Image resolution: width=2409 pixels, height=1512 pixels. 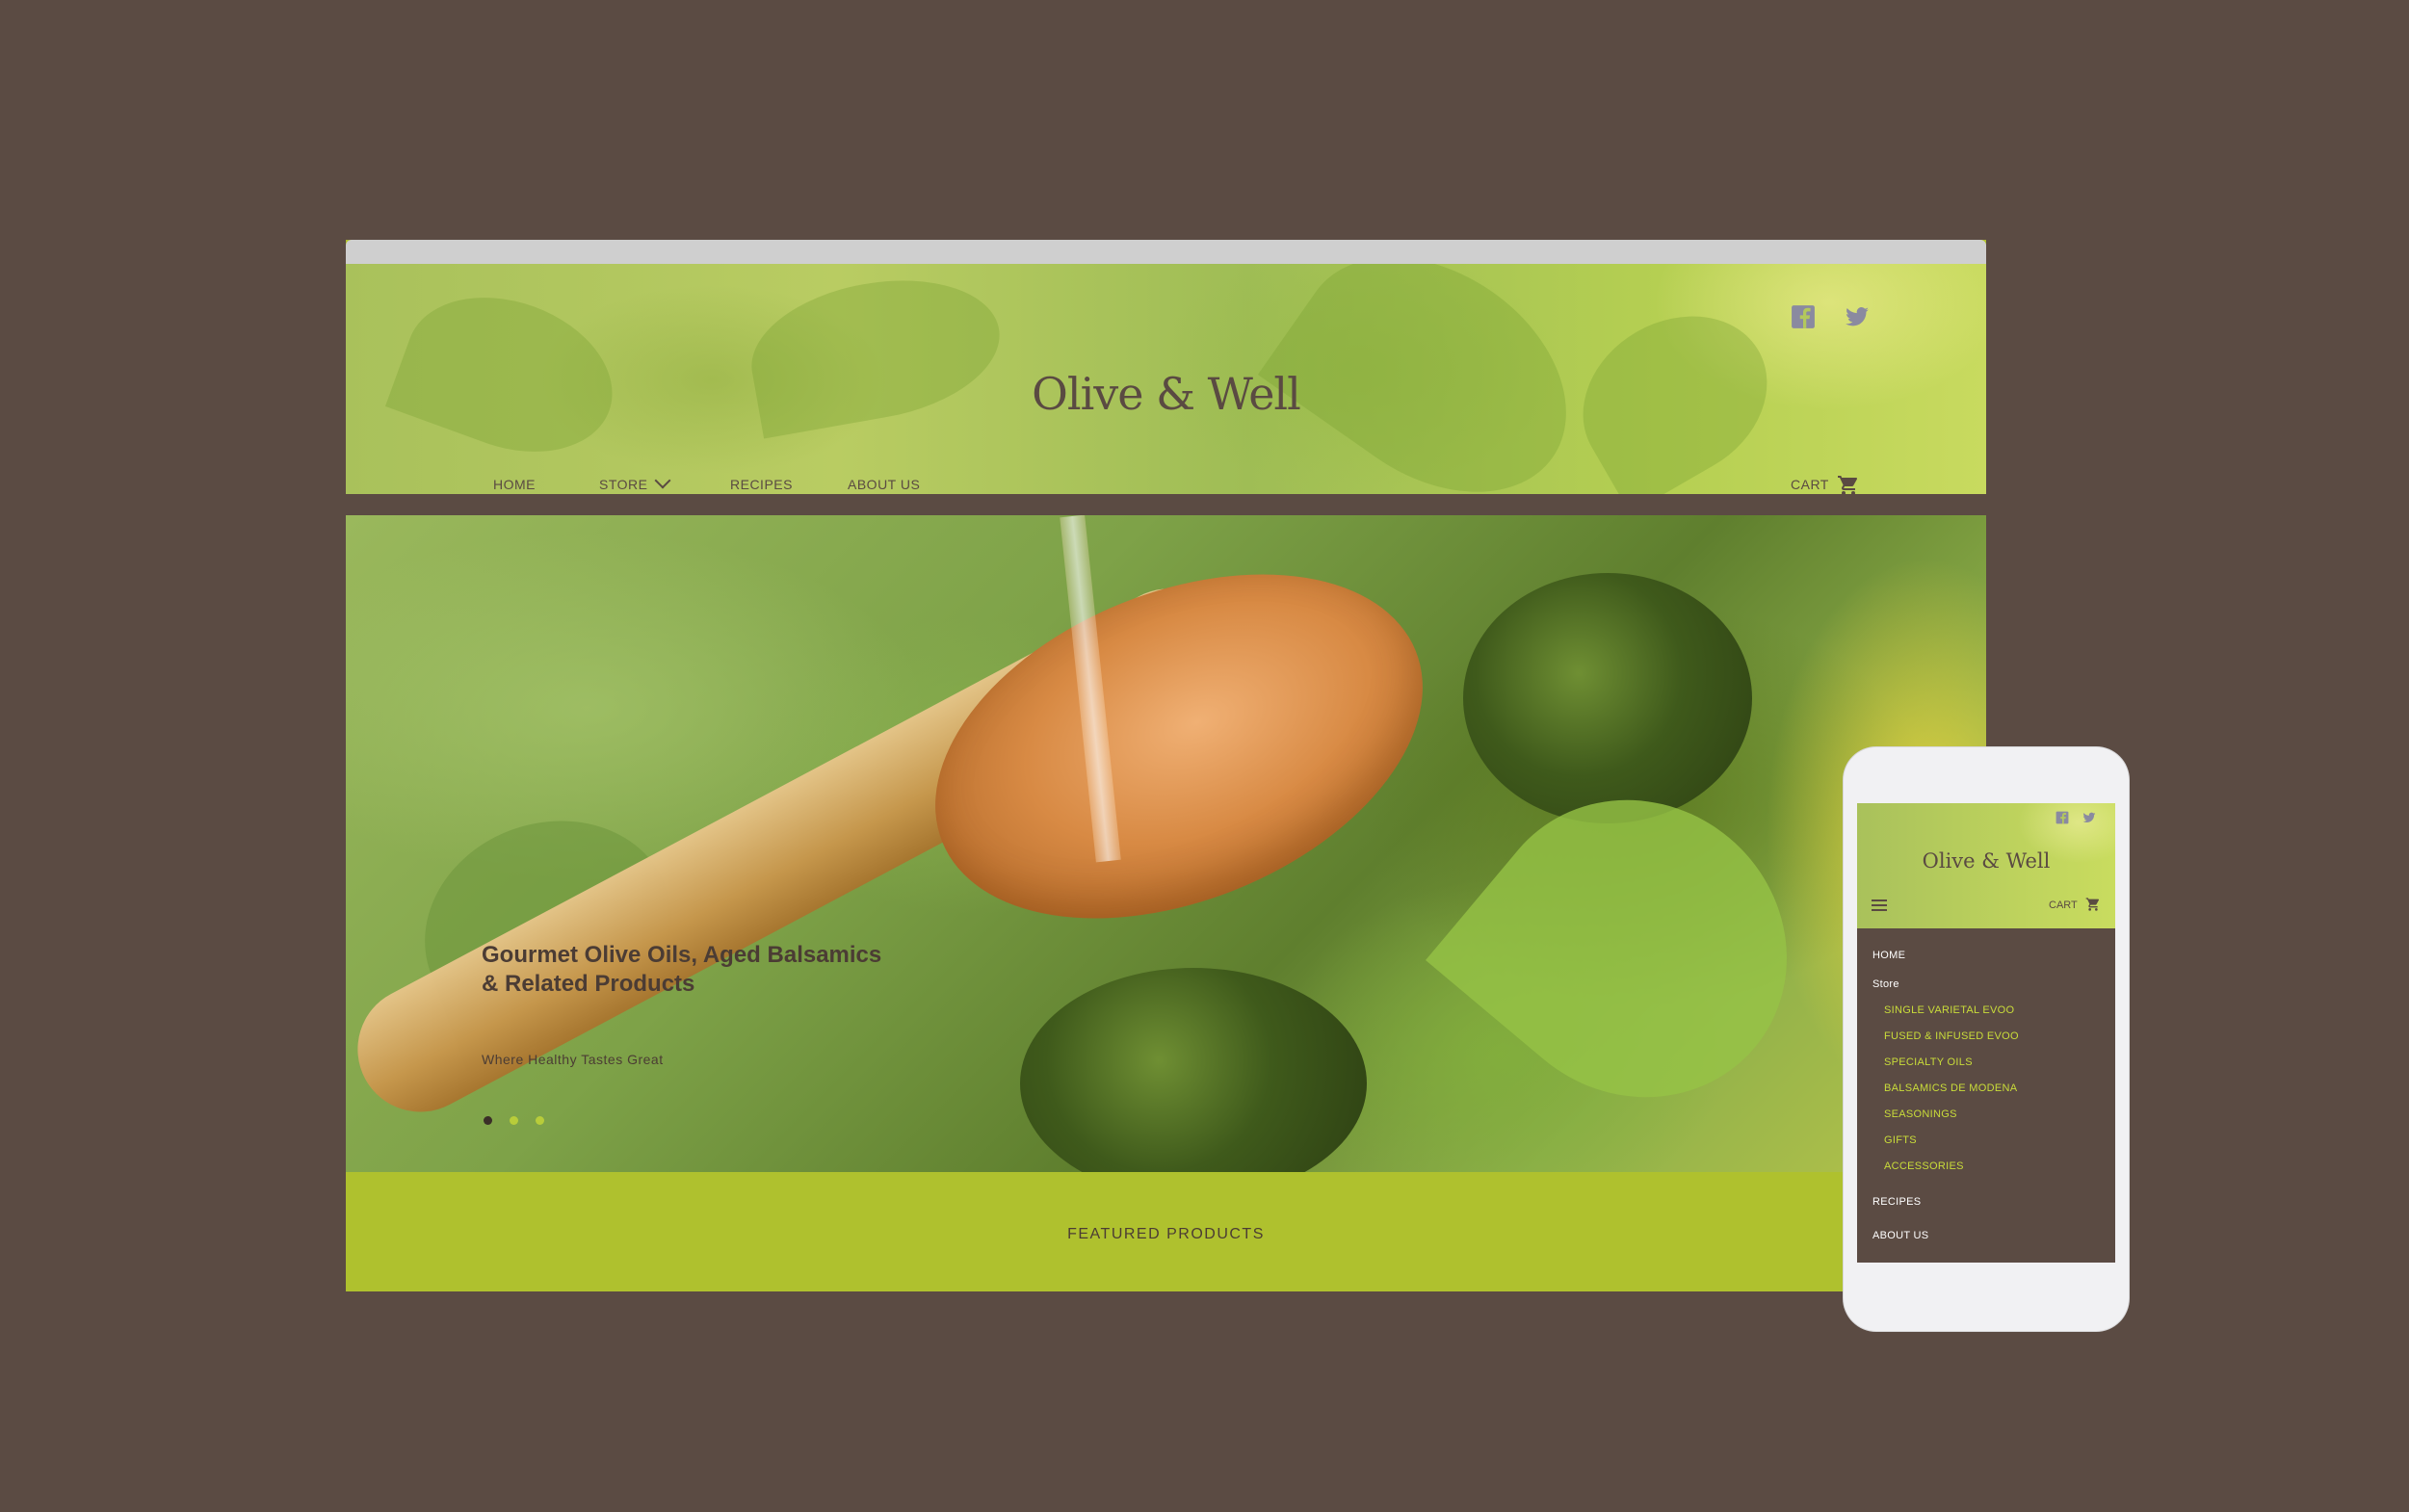 I want to click on chevron-down-icon, so click(x=662, y=480).